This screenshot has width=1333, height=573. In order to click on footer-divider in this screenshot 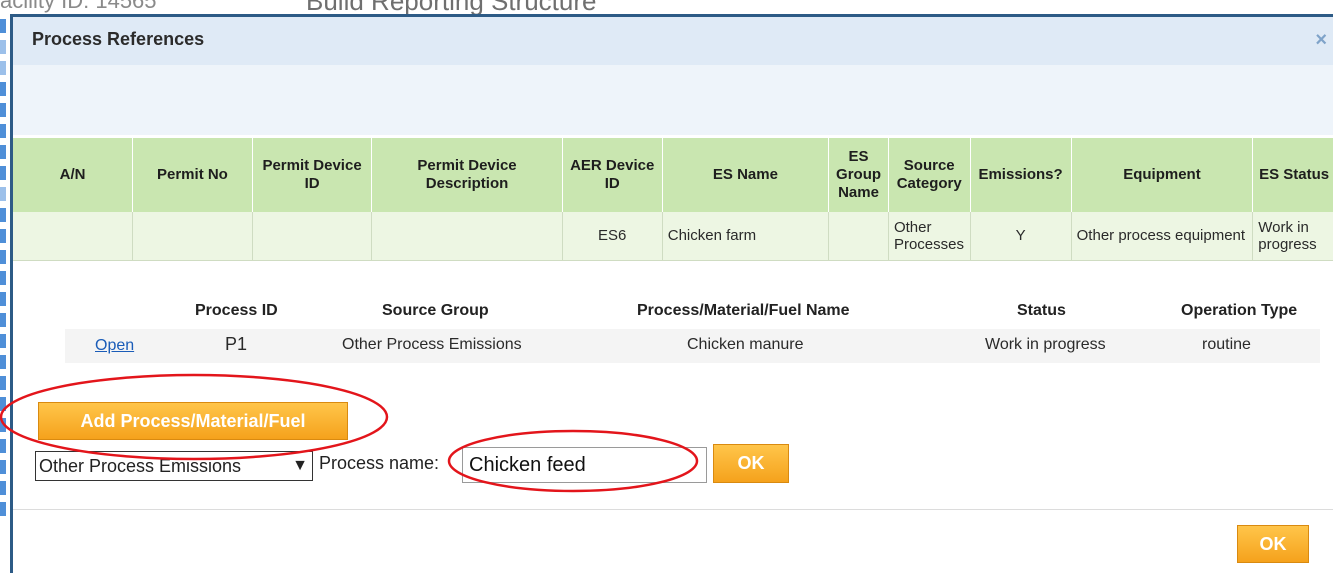, I will do `click(673, 509)`.